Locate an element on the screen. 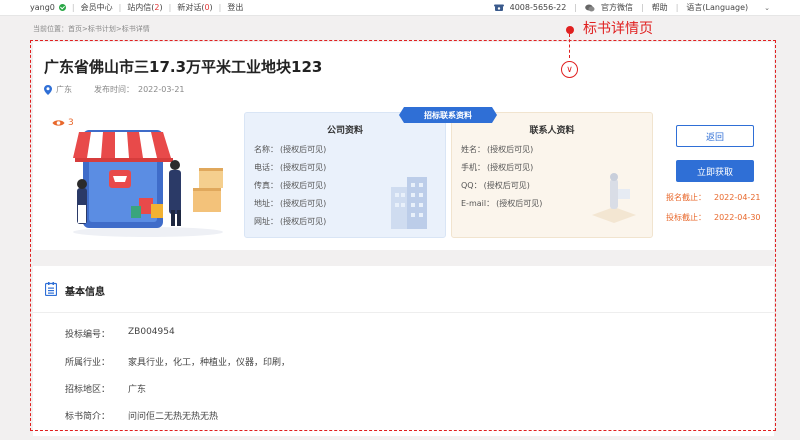 This screenshot has height=440, width=800. get-now-button: 立即获取 is located at coordinates (715, 171).